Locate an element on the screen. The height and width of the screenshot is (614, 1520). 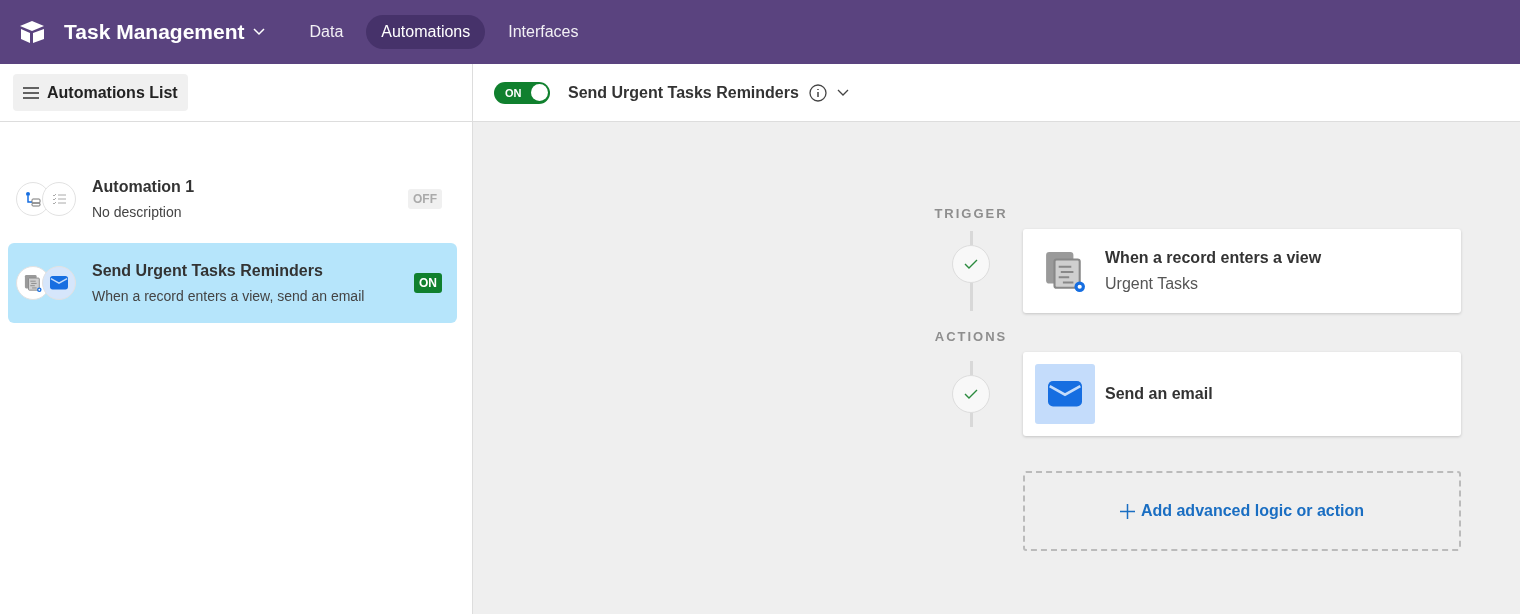
step-card: When a record enters a view Urgent Tasks is located at coordinates (1242, 271).